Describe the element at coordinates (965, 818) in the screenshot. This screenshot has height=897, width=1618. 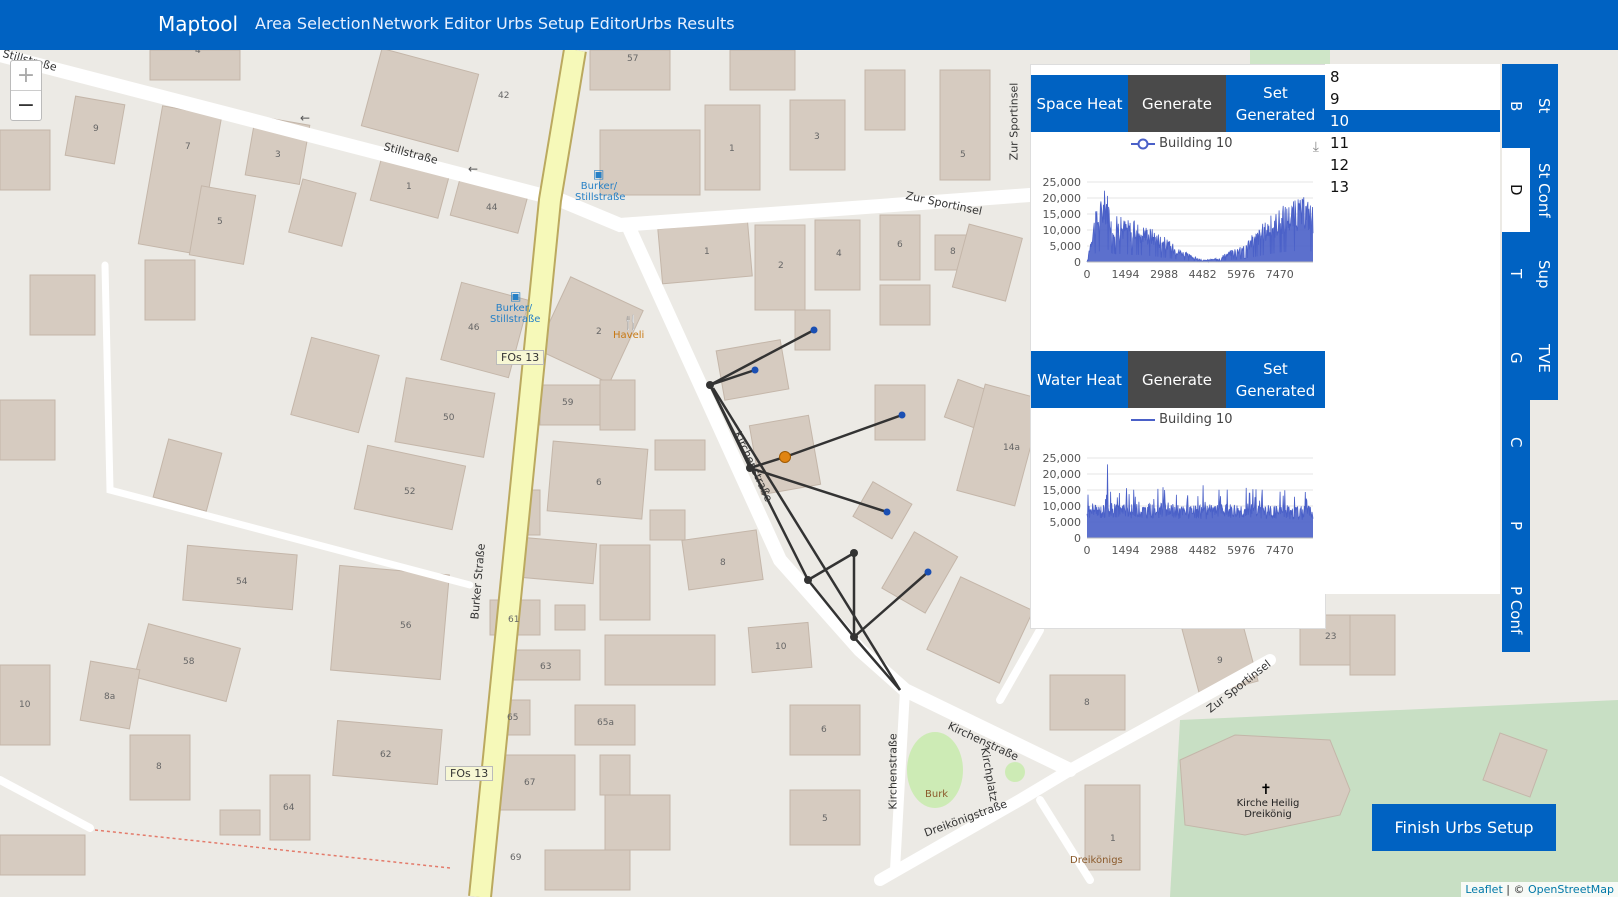
I see `street-label: Dreikönigstraße` at that location.